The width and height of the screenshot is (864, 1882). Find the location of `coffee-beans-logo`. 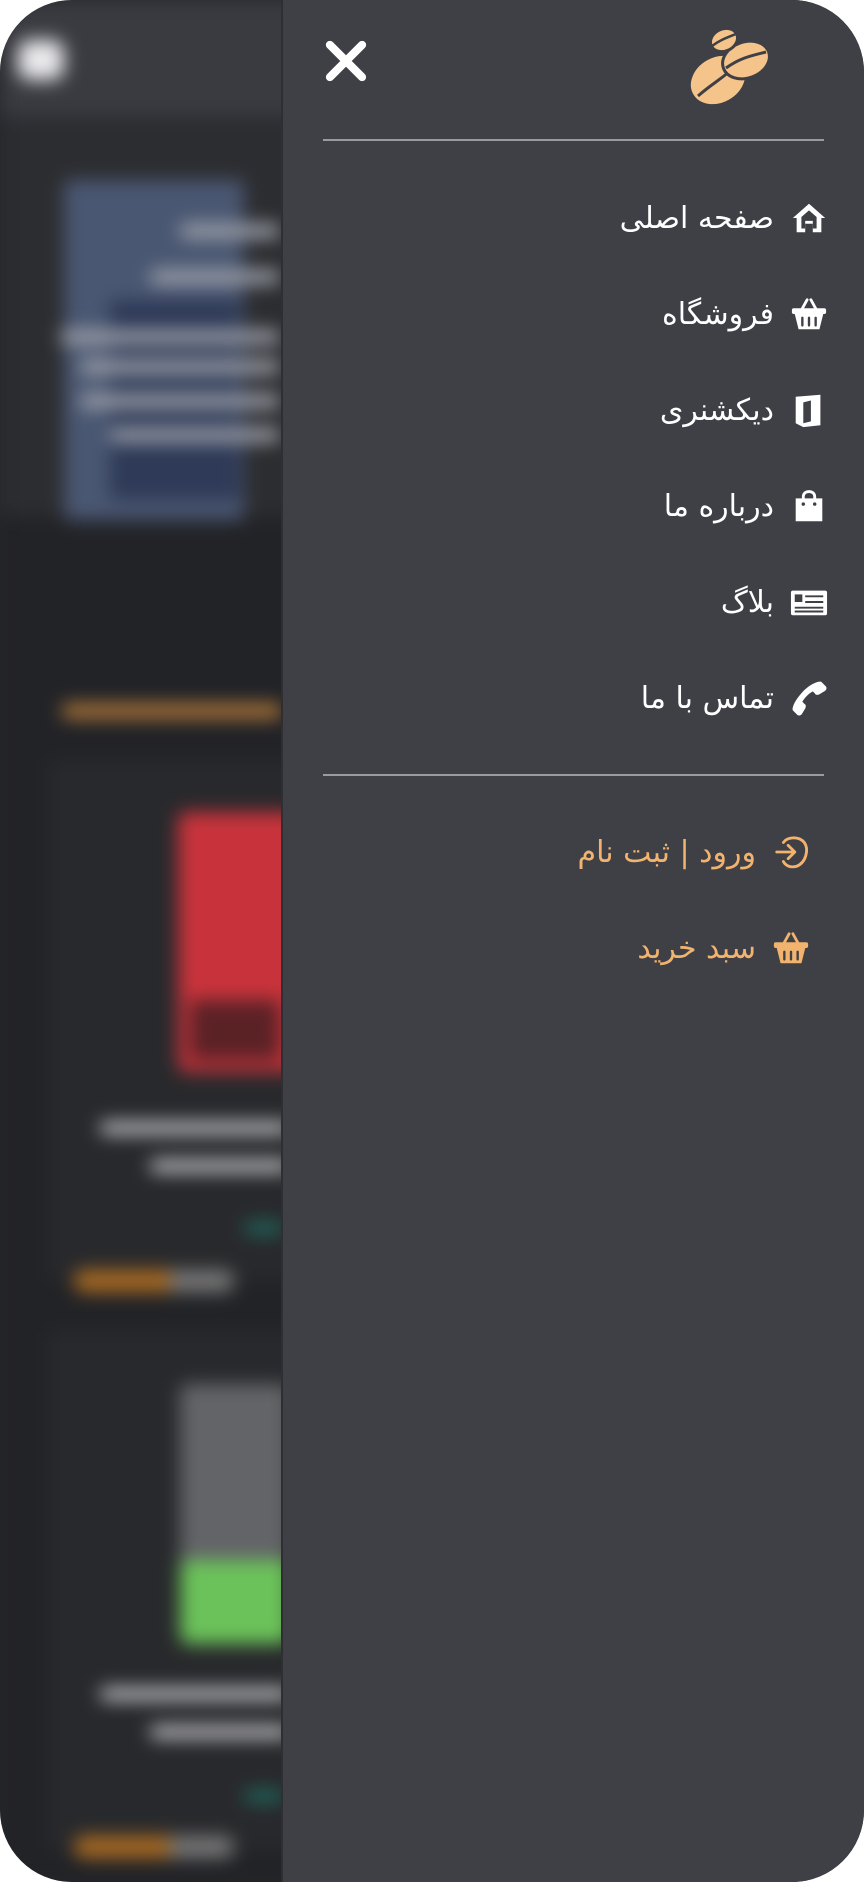

coffee-beans-logo is located at coordinates (732, 67).